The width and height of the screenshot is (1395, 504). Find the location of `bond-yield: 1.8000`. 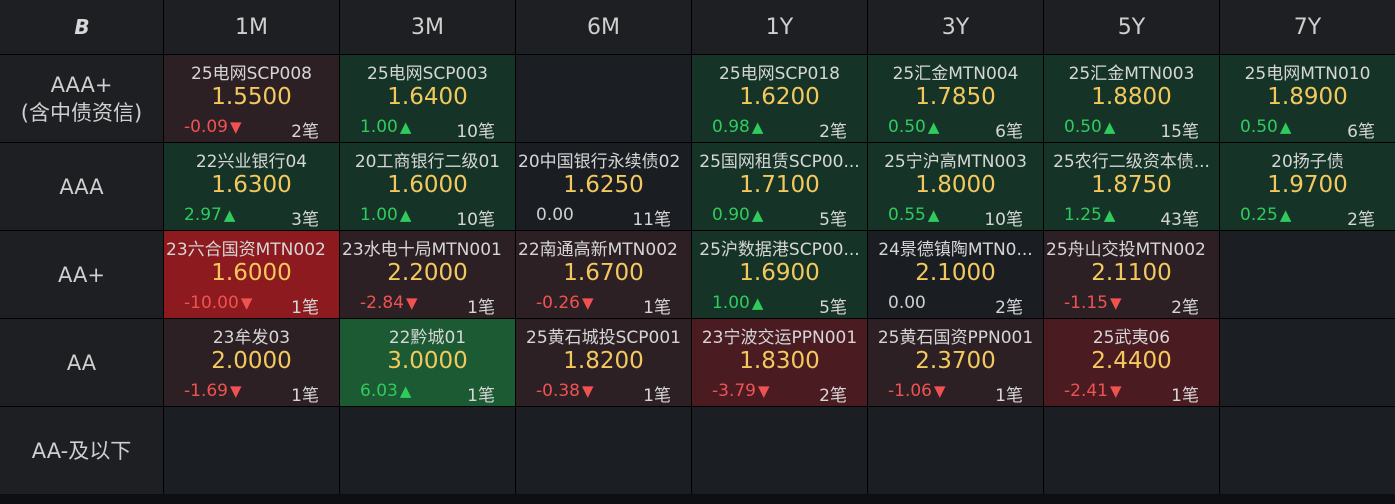

bond-yield: 1.8000 is located at coordinates (955, 185).